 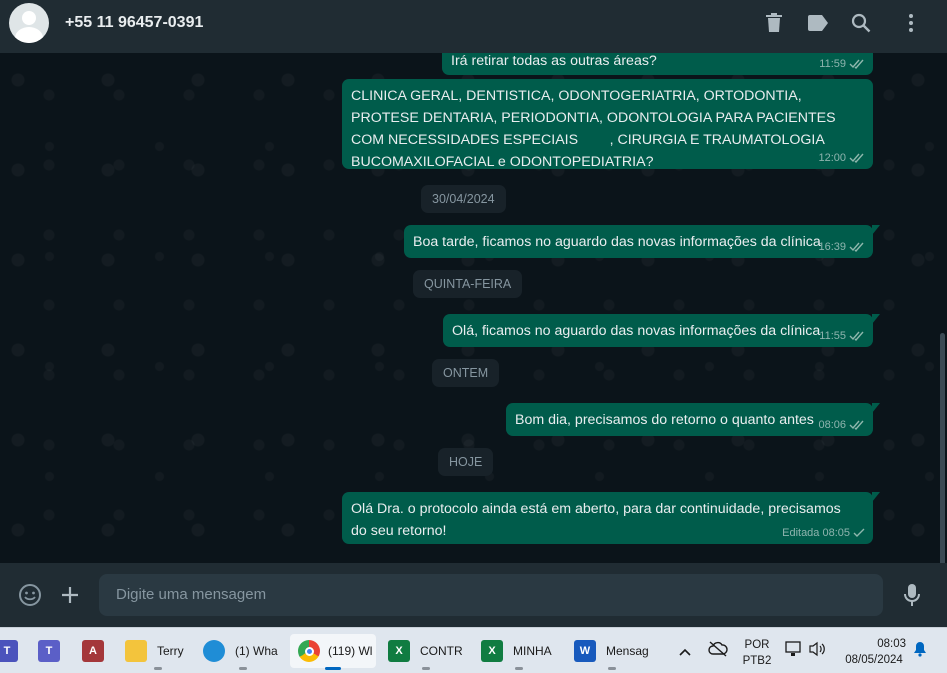 What do you see at coordinates (818, 23) in the screenshot?
I see `label-icon` at bounding box center [818, 23].